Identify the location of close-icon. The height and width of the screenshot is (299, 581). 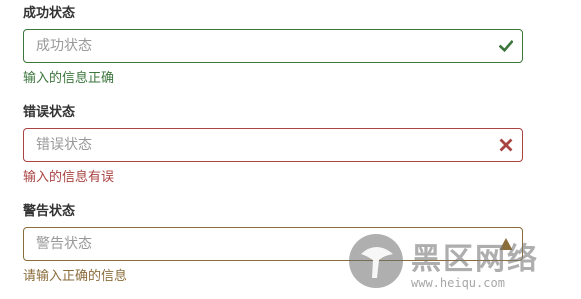
(506, 145).